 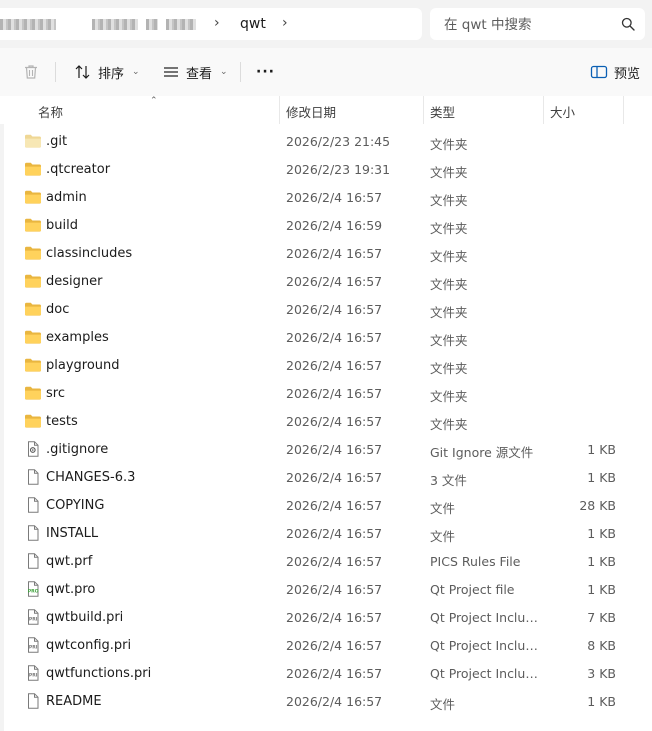 I want to click on table-row: src 2026/2/4 16:57 文件夹, so click(x=326, y=393).